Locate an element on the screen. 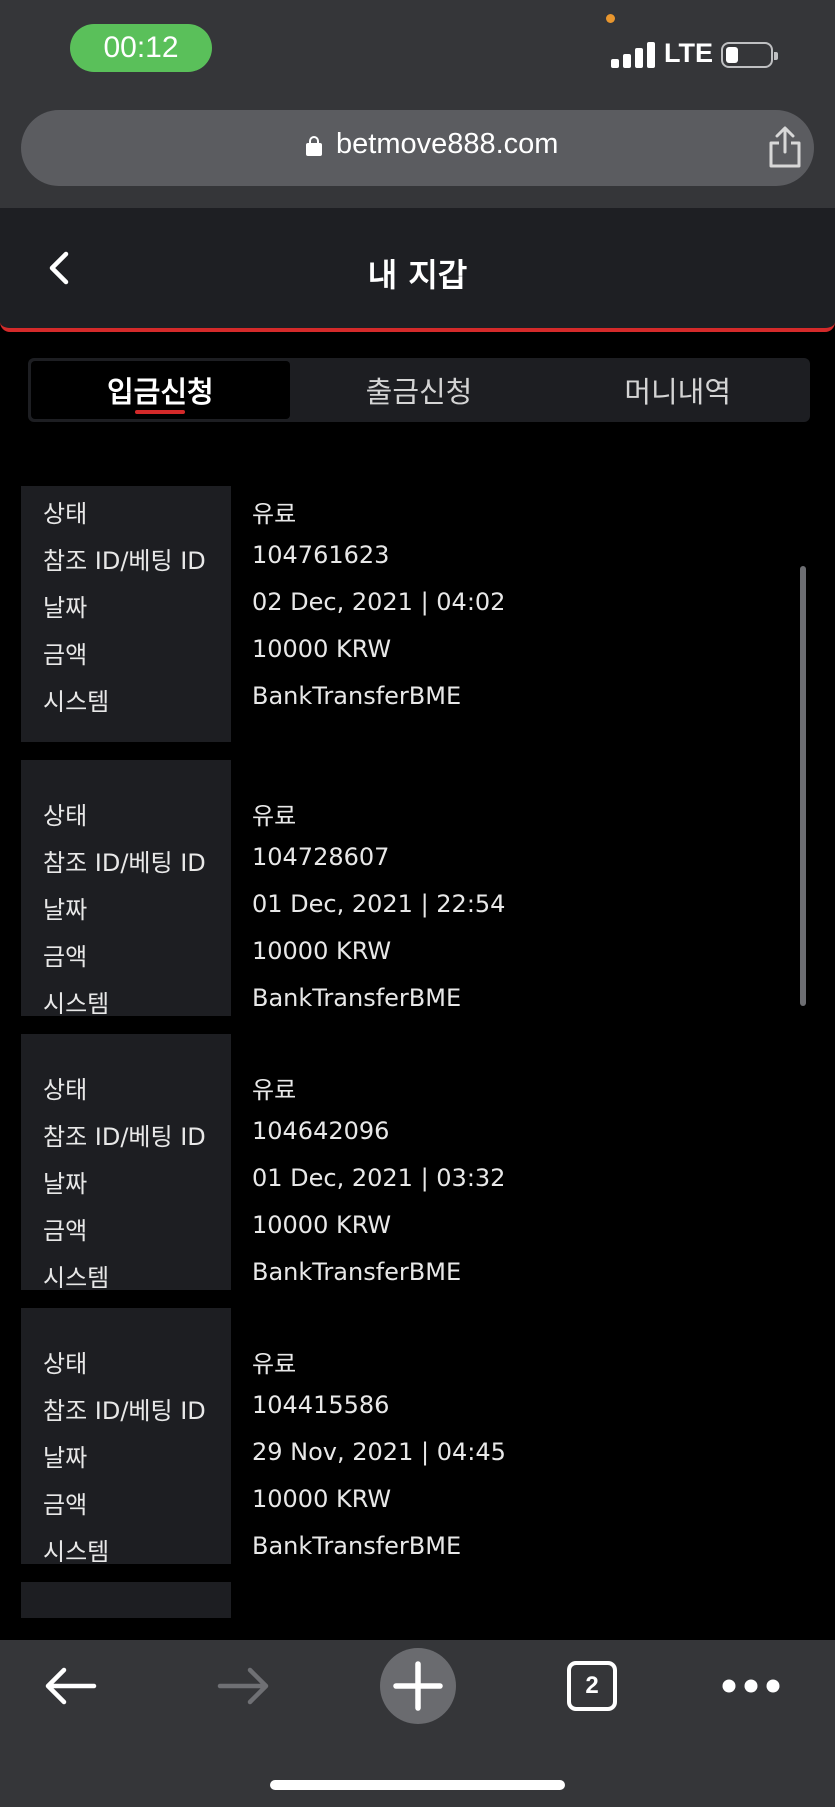 This screenshot has height=1807, width=835. wallet-tabs: 입금신청 출금신청 머니내역 is located at coordinates (419, 390).